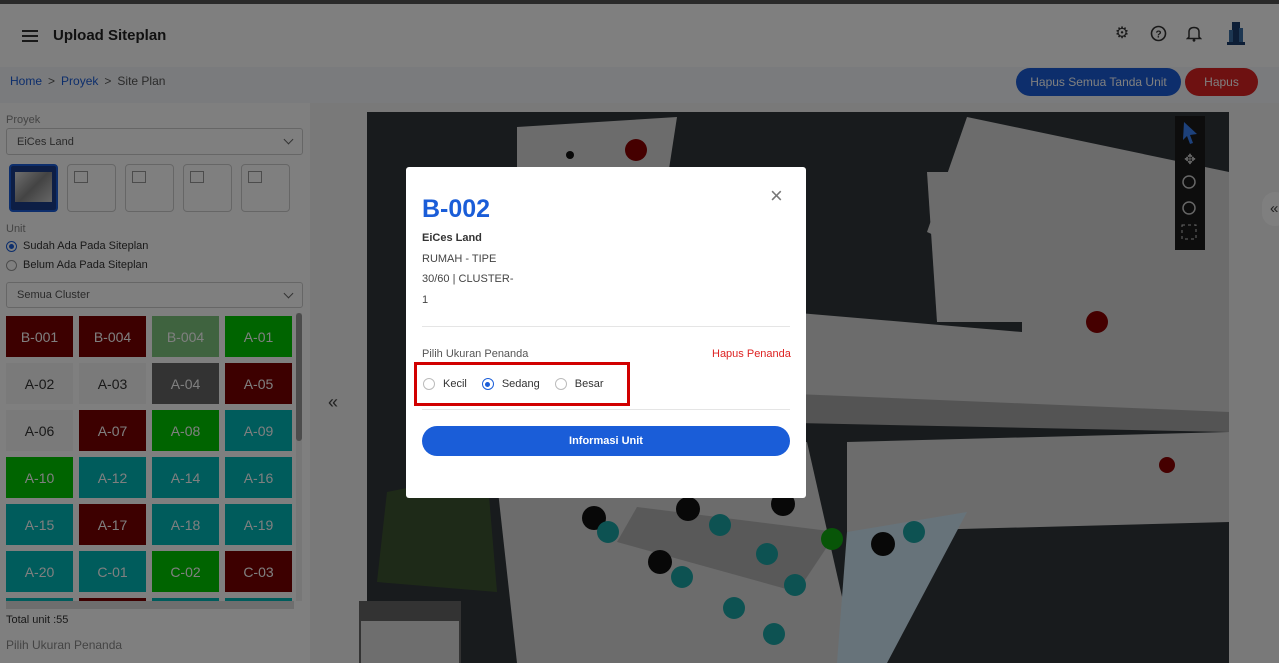  I want to click on unit-code: B-002, so click(456, 209).